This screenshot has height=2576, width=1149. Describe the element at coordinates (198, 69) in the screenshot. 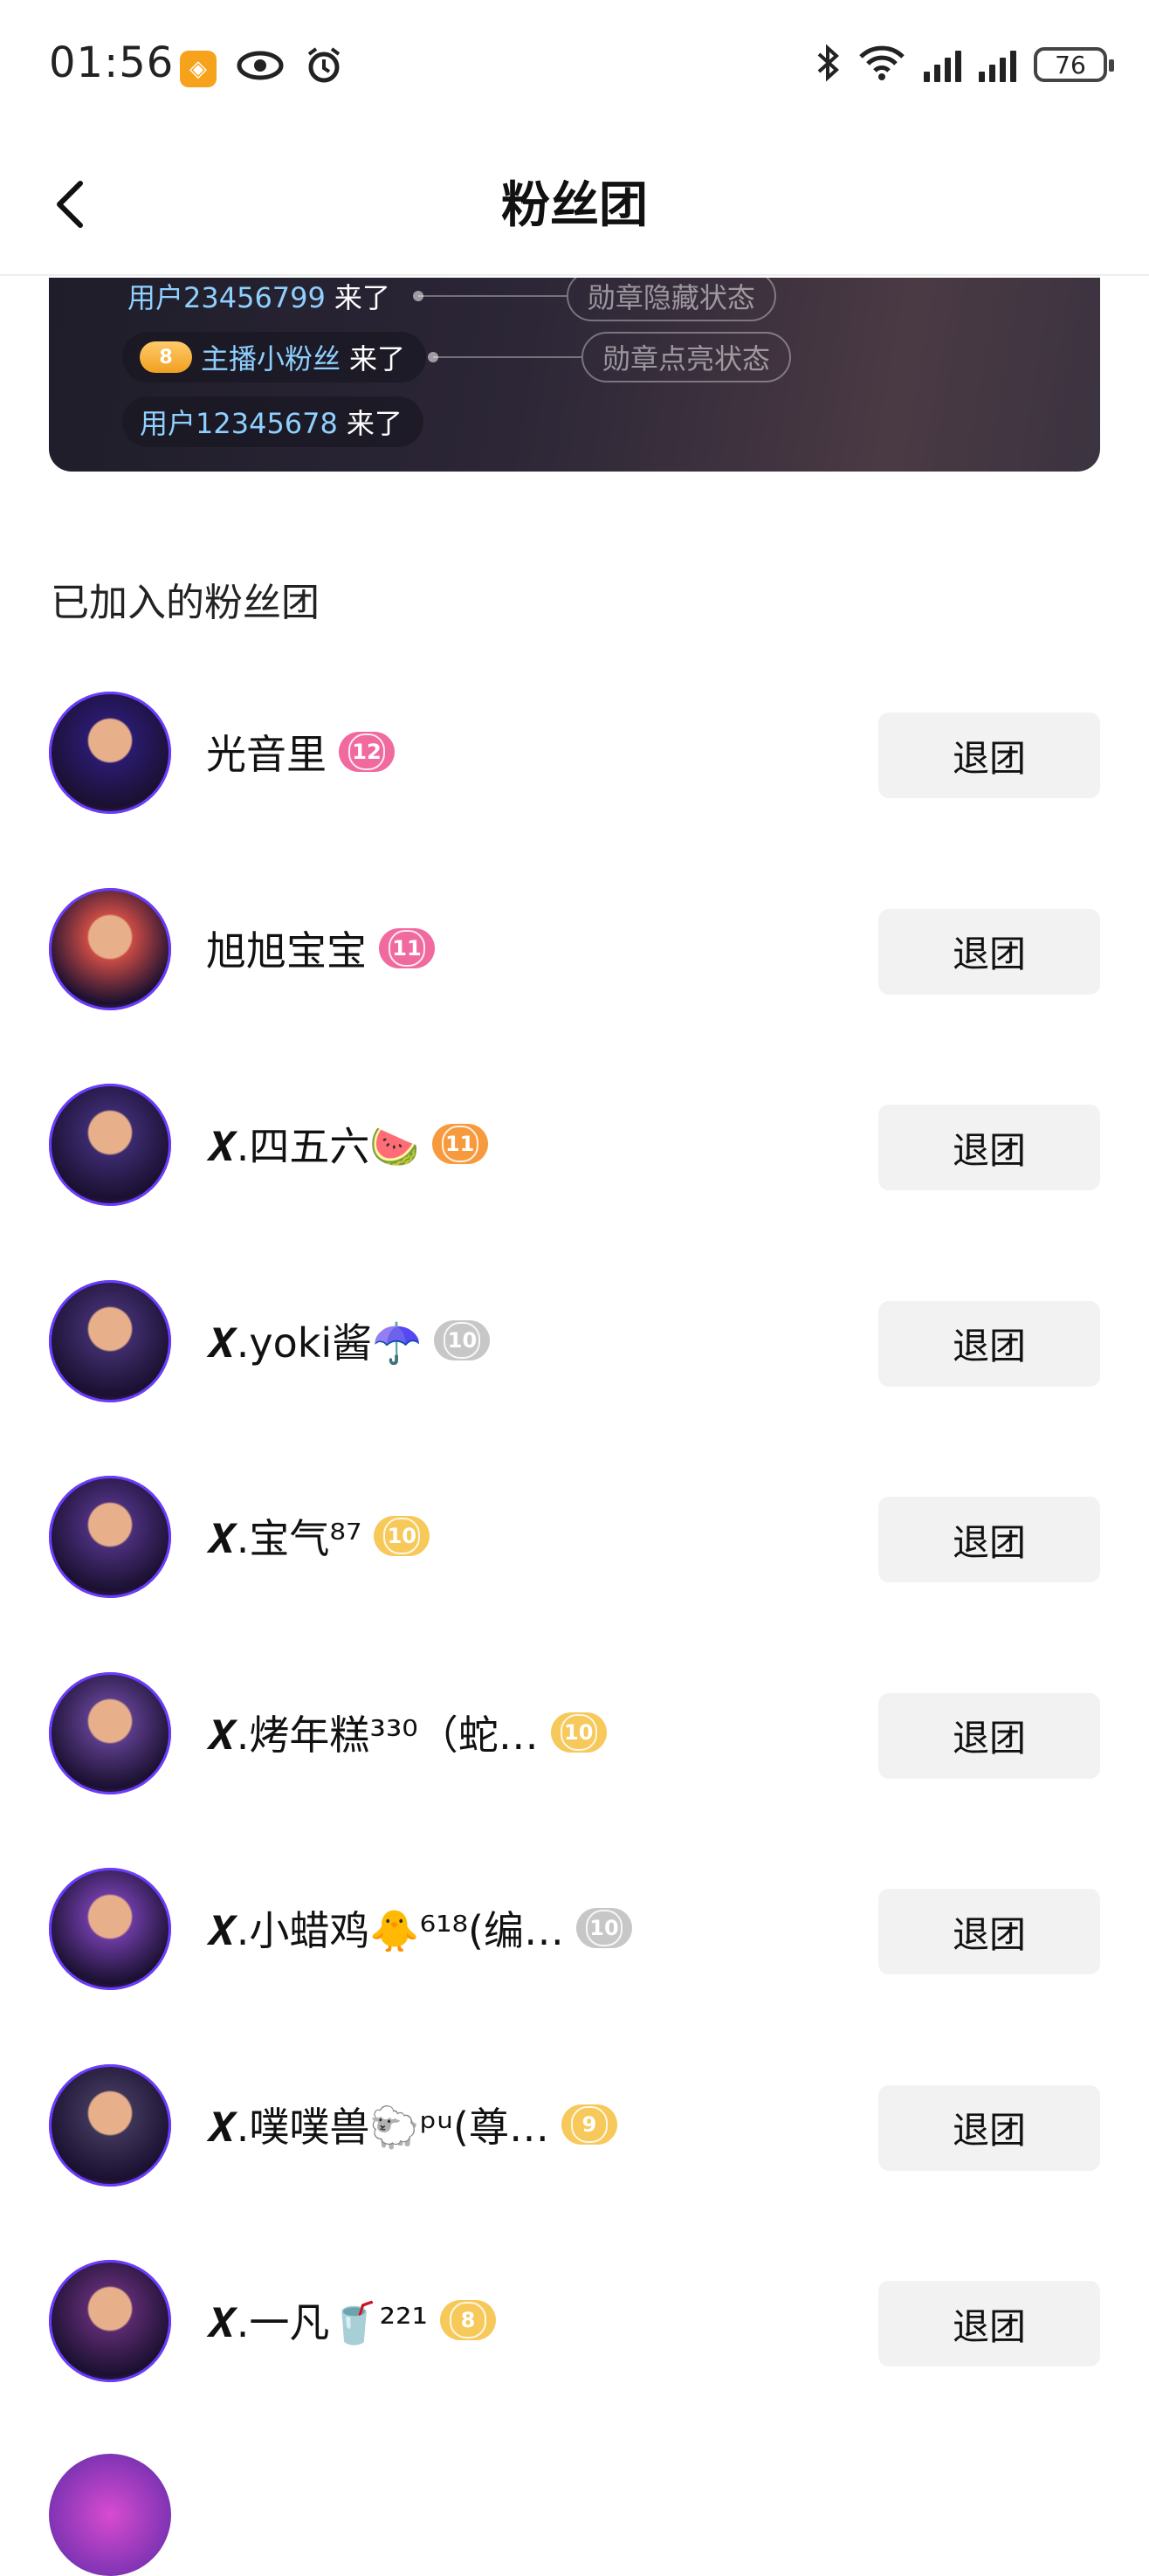

I see `app-notification-icon: ◈` at that location.